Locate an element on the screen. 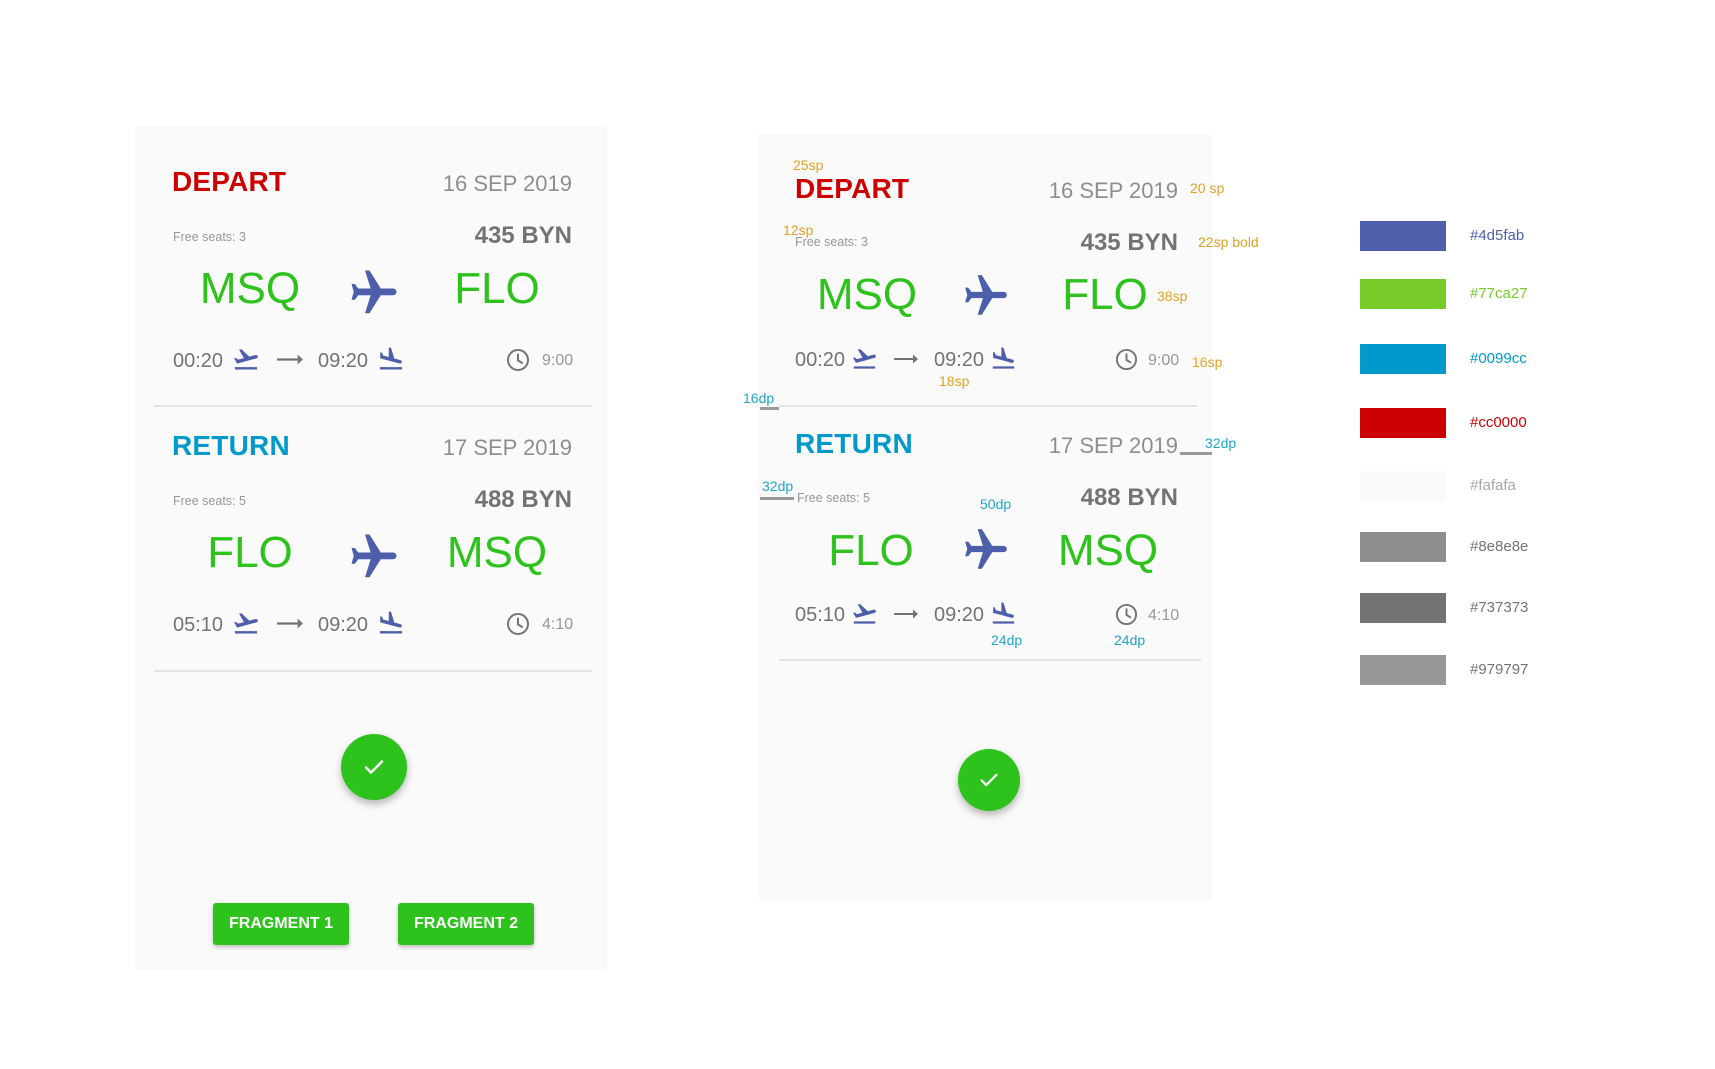  annotation-title-size: 25sp is located at coordinates (808, 165).